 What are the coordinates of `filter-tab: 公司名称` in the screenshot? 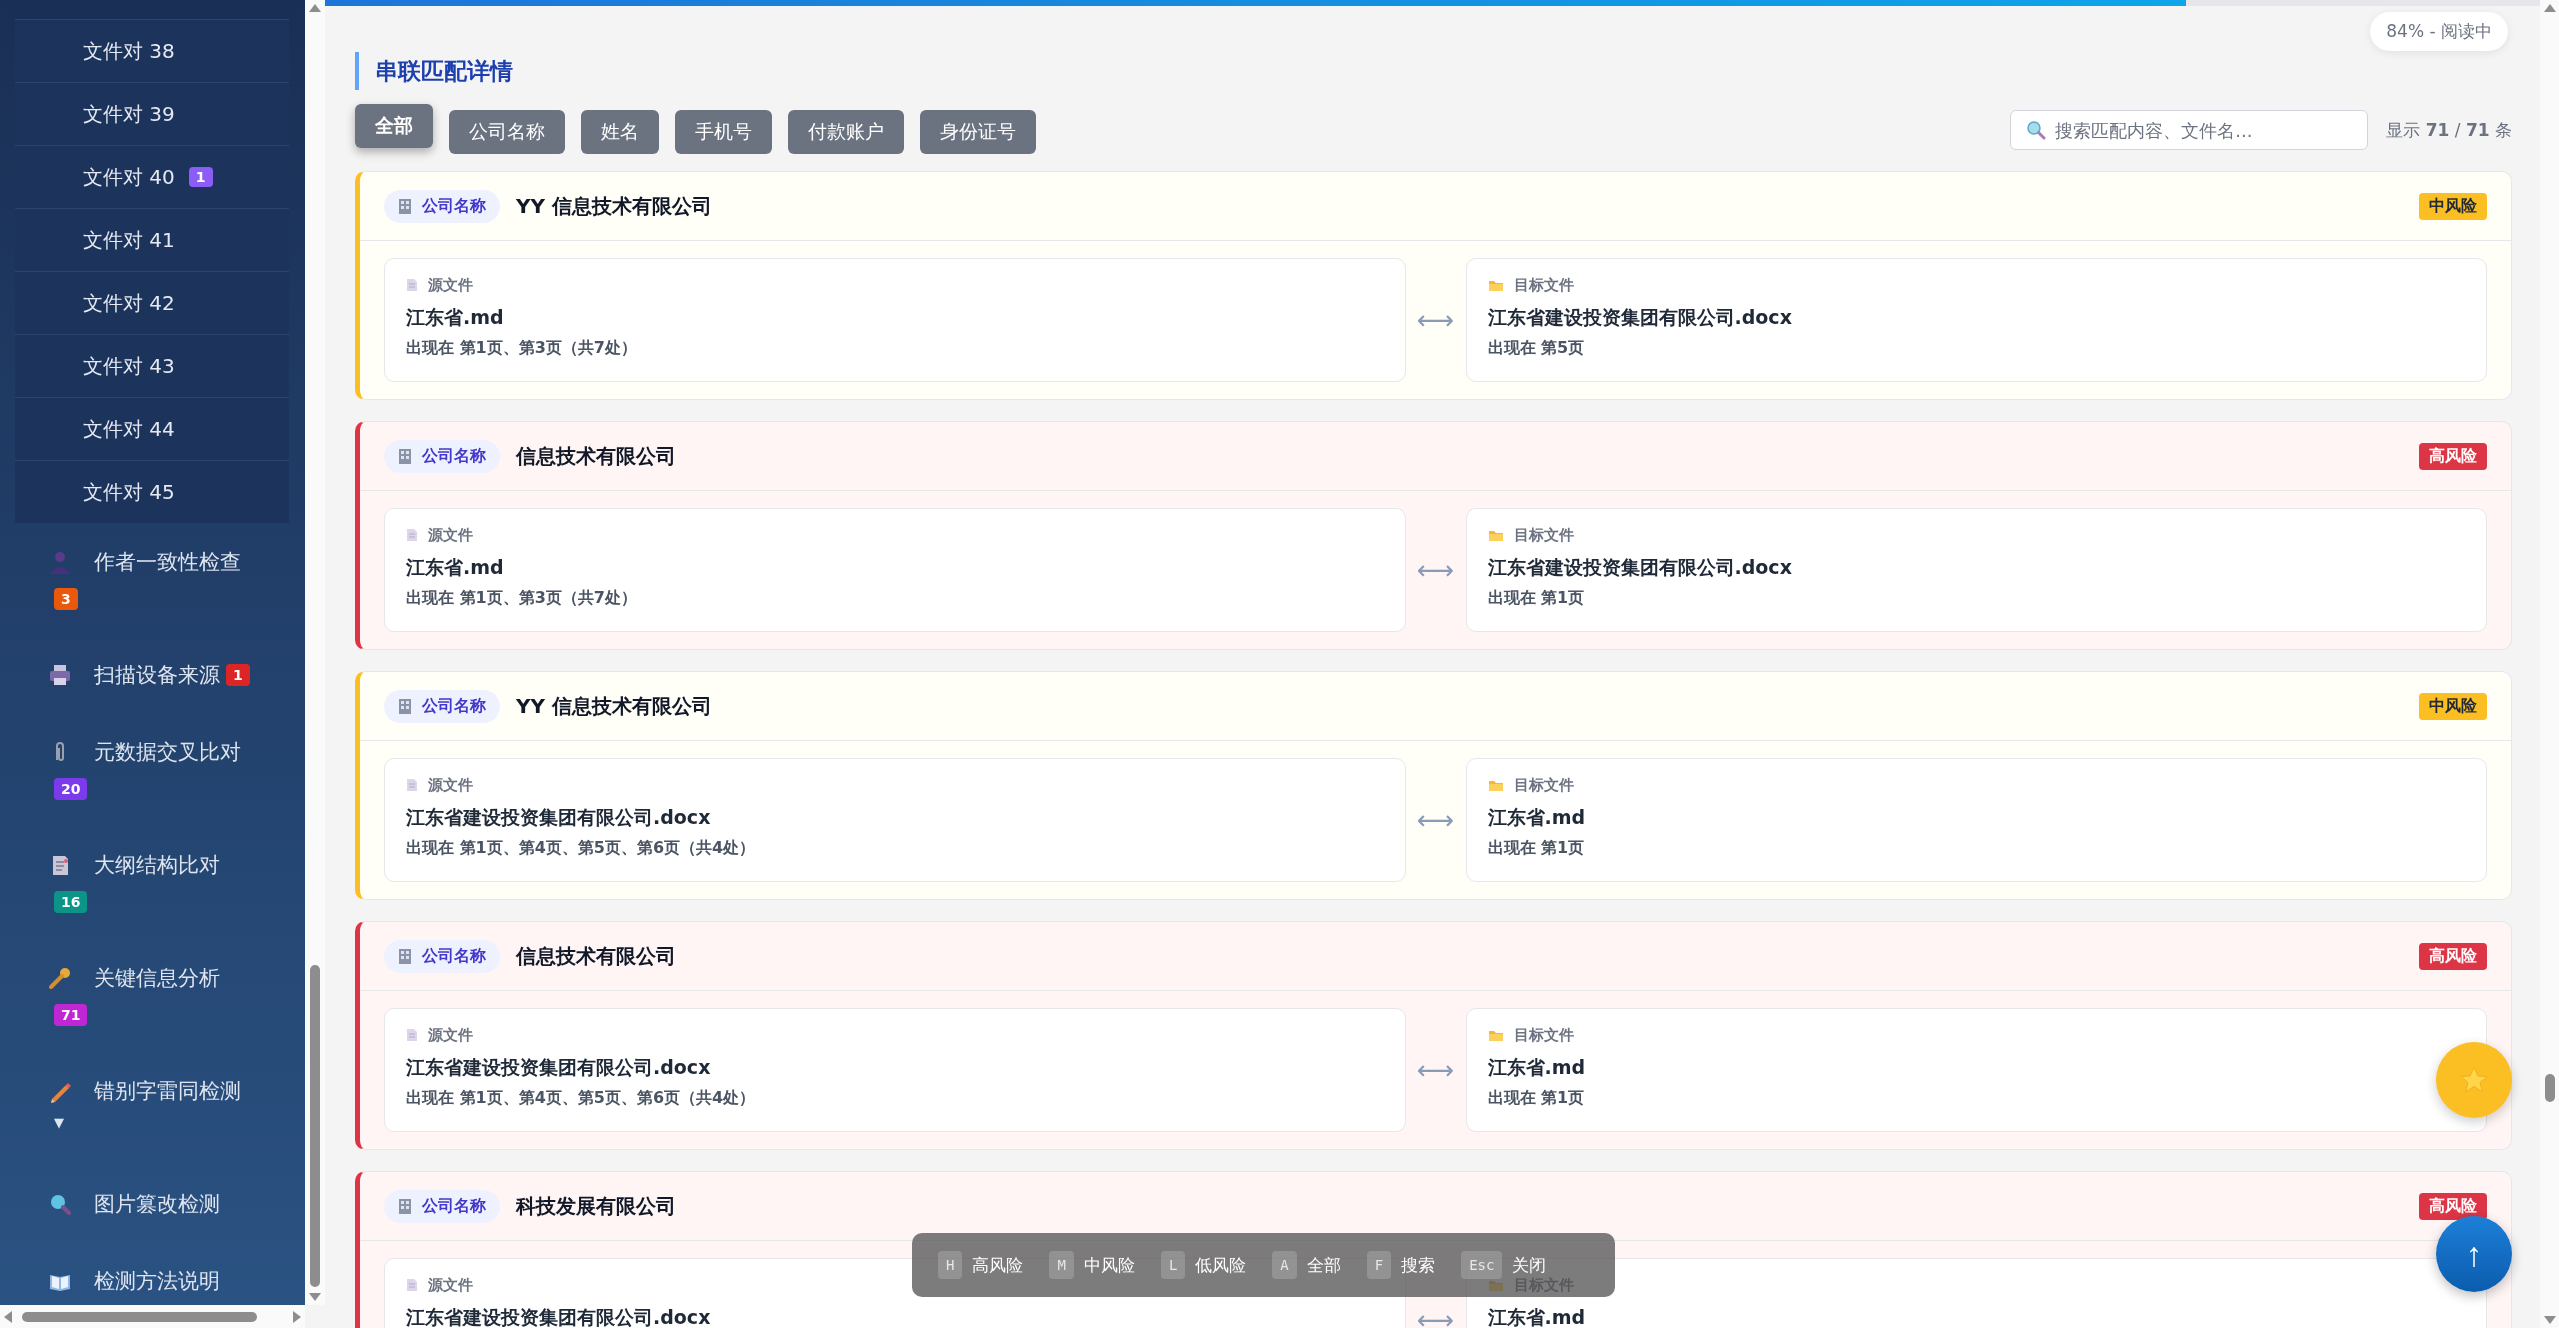 It's located at (507, 132).